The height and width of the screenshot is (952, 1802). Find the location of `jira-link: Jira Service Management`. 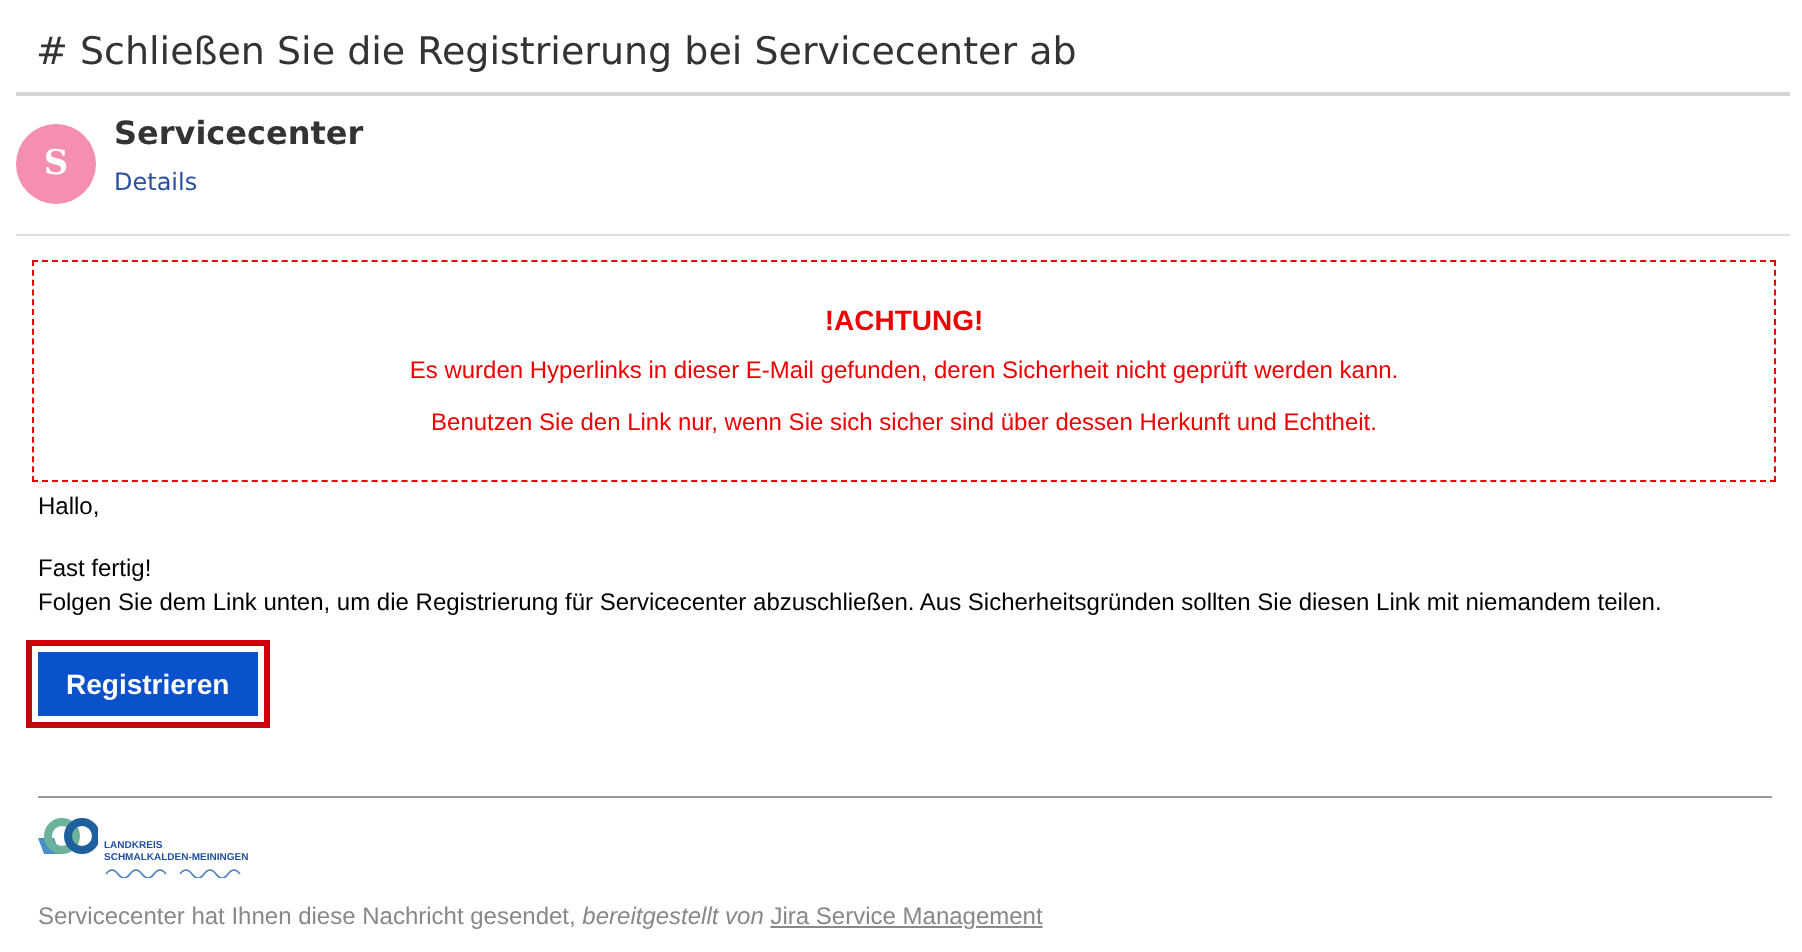

jira-link: Jira Service Management is located at coordinates (906, 916).